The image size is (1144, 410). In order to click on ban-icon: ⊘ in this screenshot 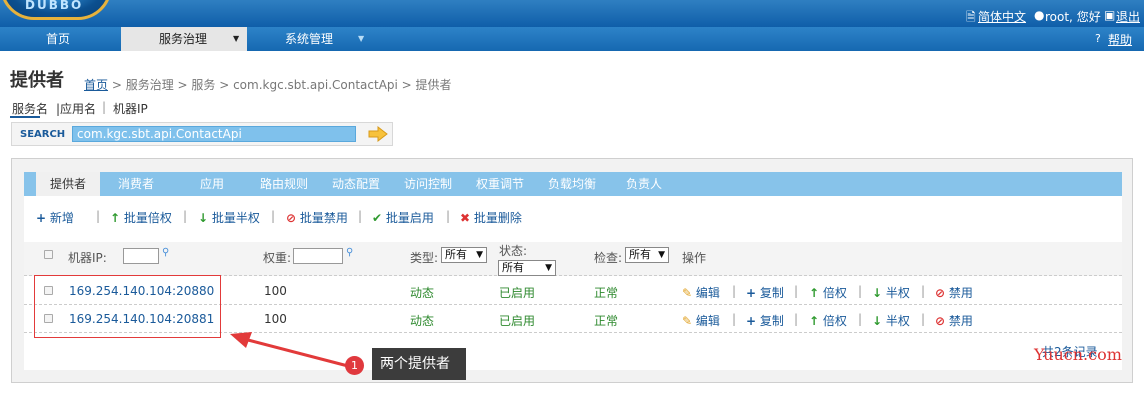, I will do `click(291, 218)`.